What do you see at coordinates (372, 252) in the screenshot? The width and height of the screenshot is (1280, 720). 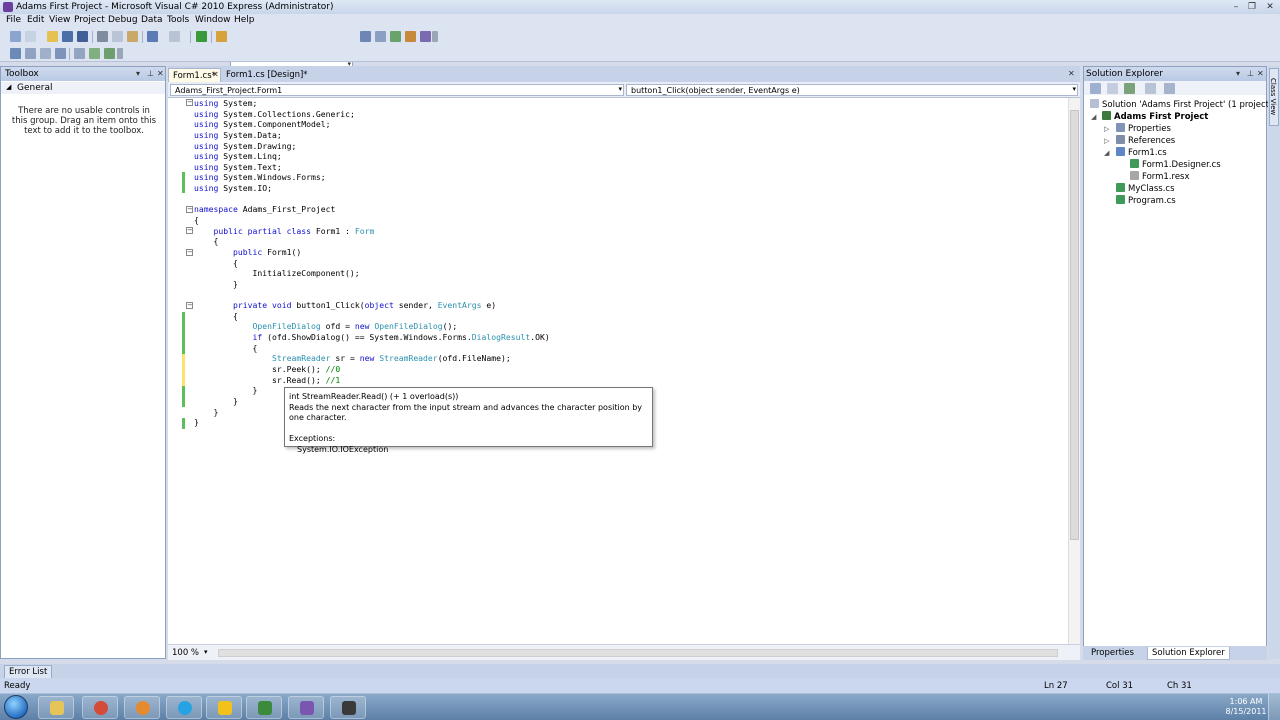 I see `code-line: public Form1()` at bounding box center [372, 252].